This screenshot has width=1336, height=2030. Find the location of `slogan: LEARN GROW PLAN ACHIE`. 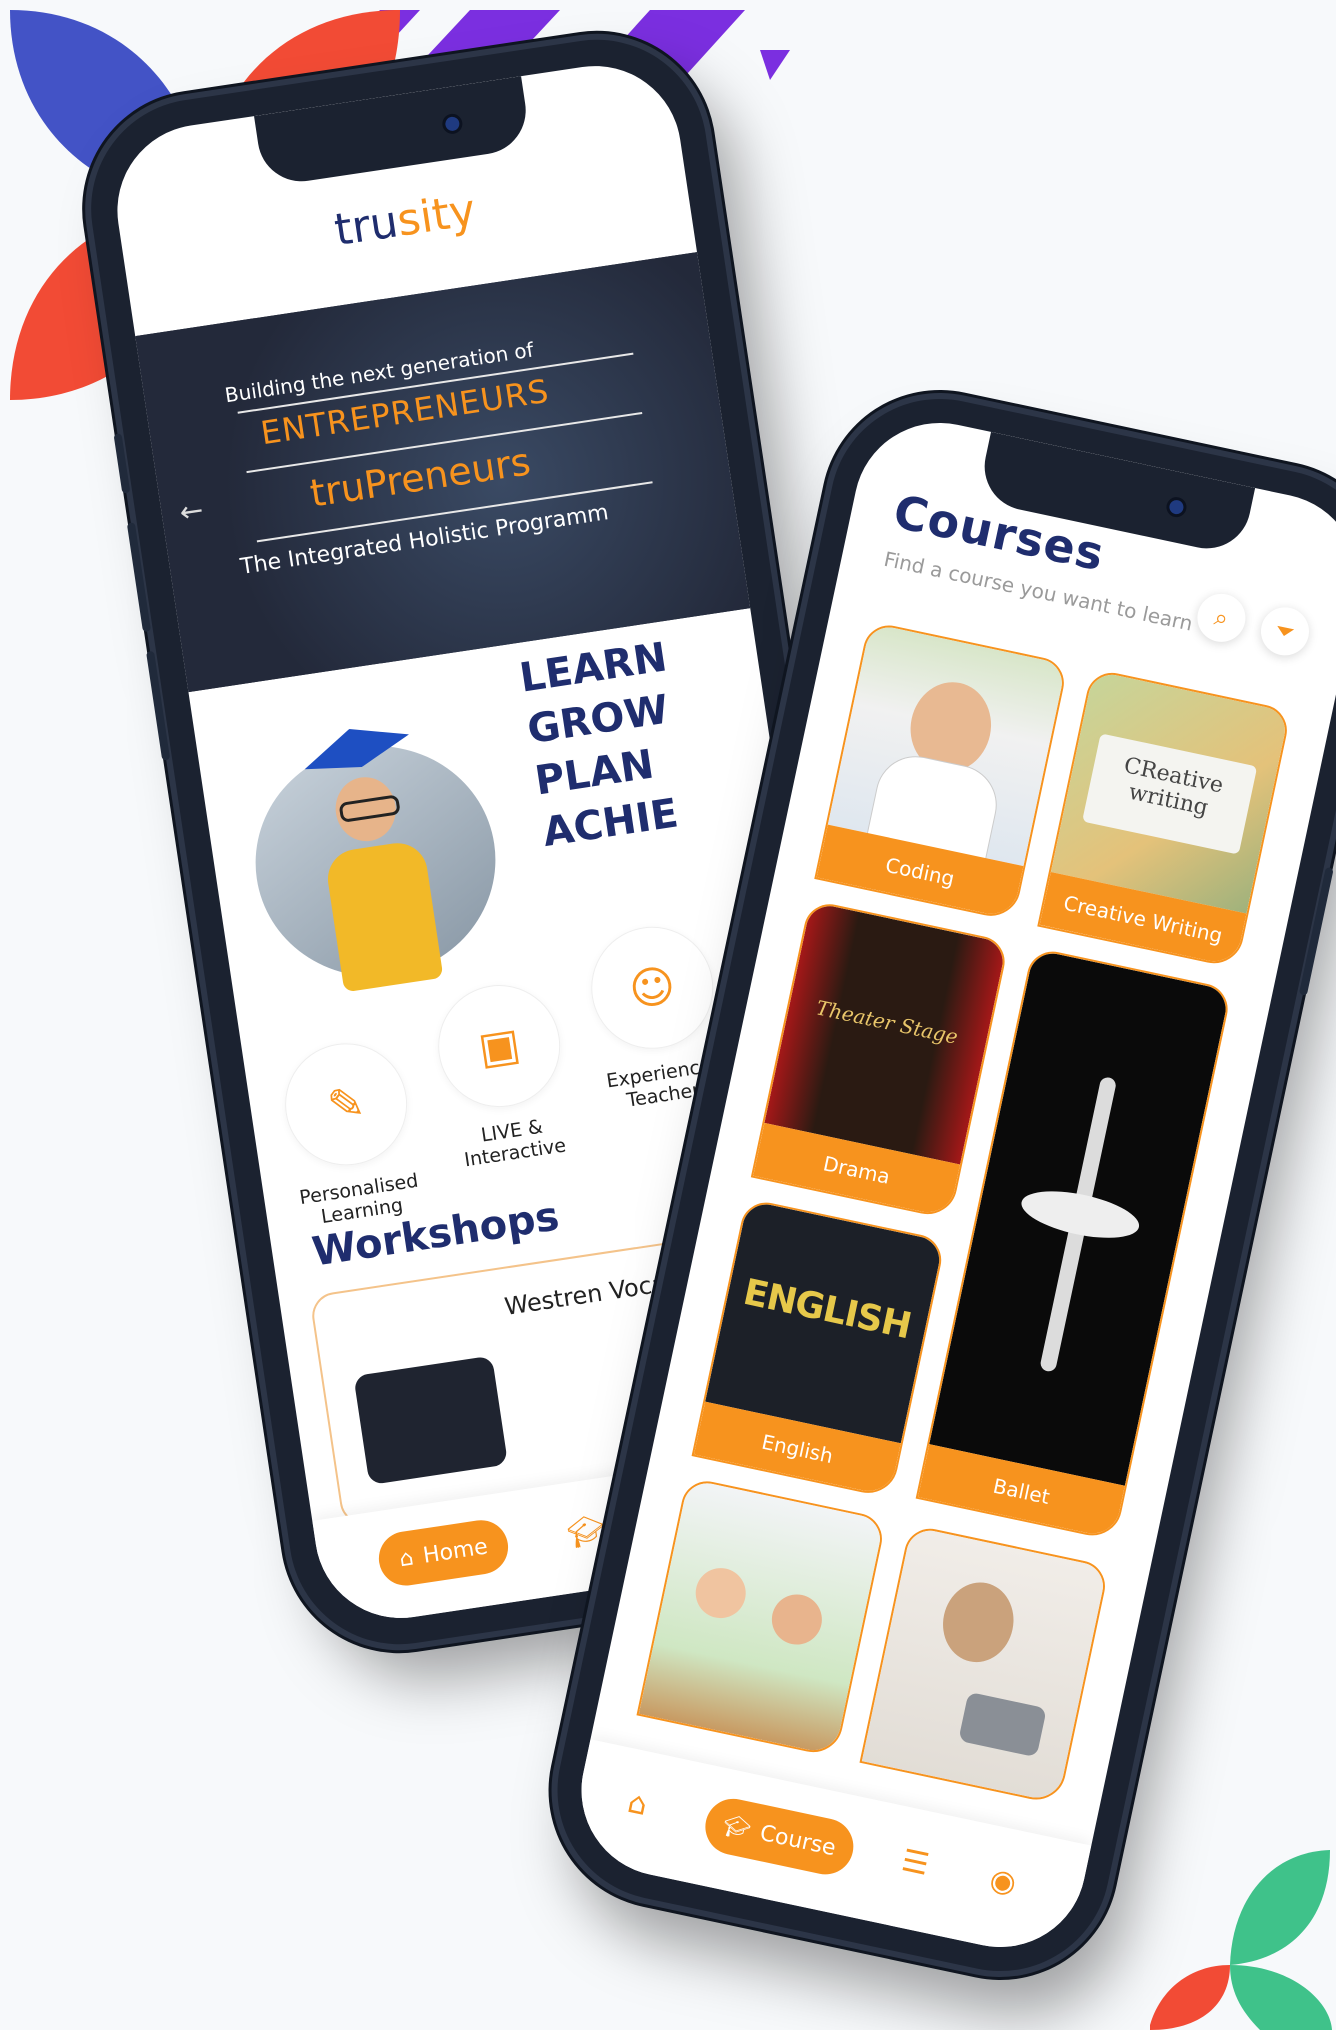

slogan: LEARN GROW PLAN ACHIE is located at coordinates (604, 745).